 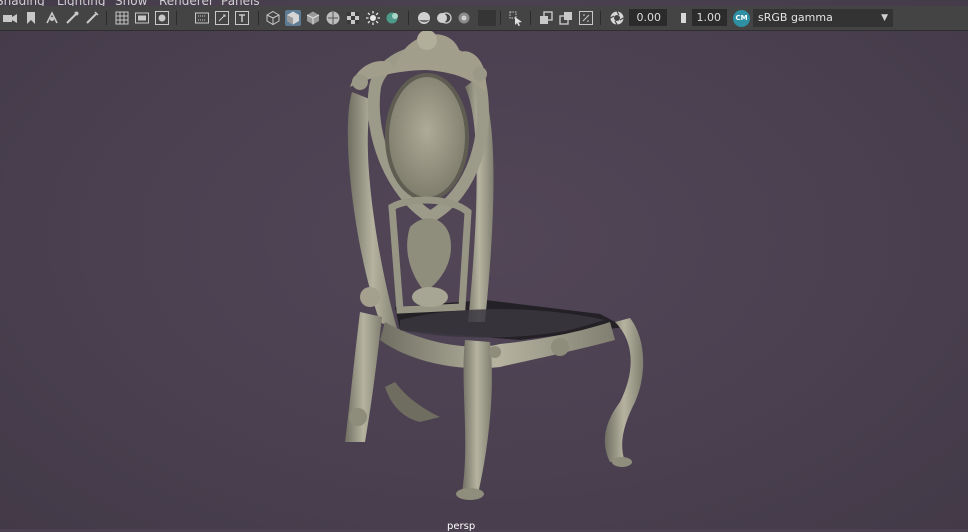 I want to click on textured-icon, so click(x=333, y=18).